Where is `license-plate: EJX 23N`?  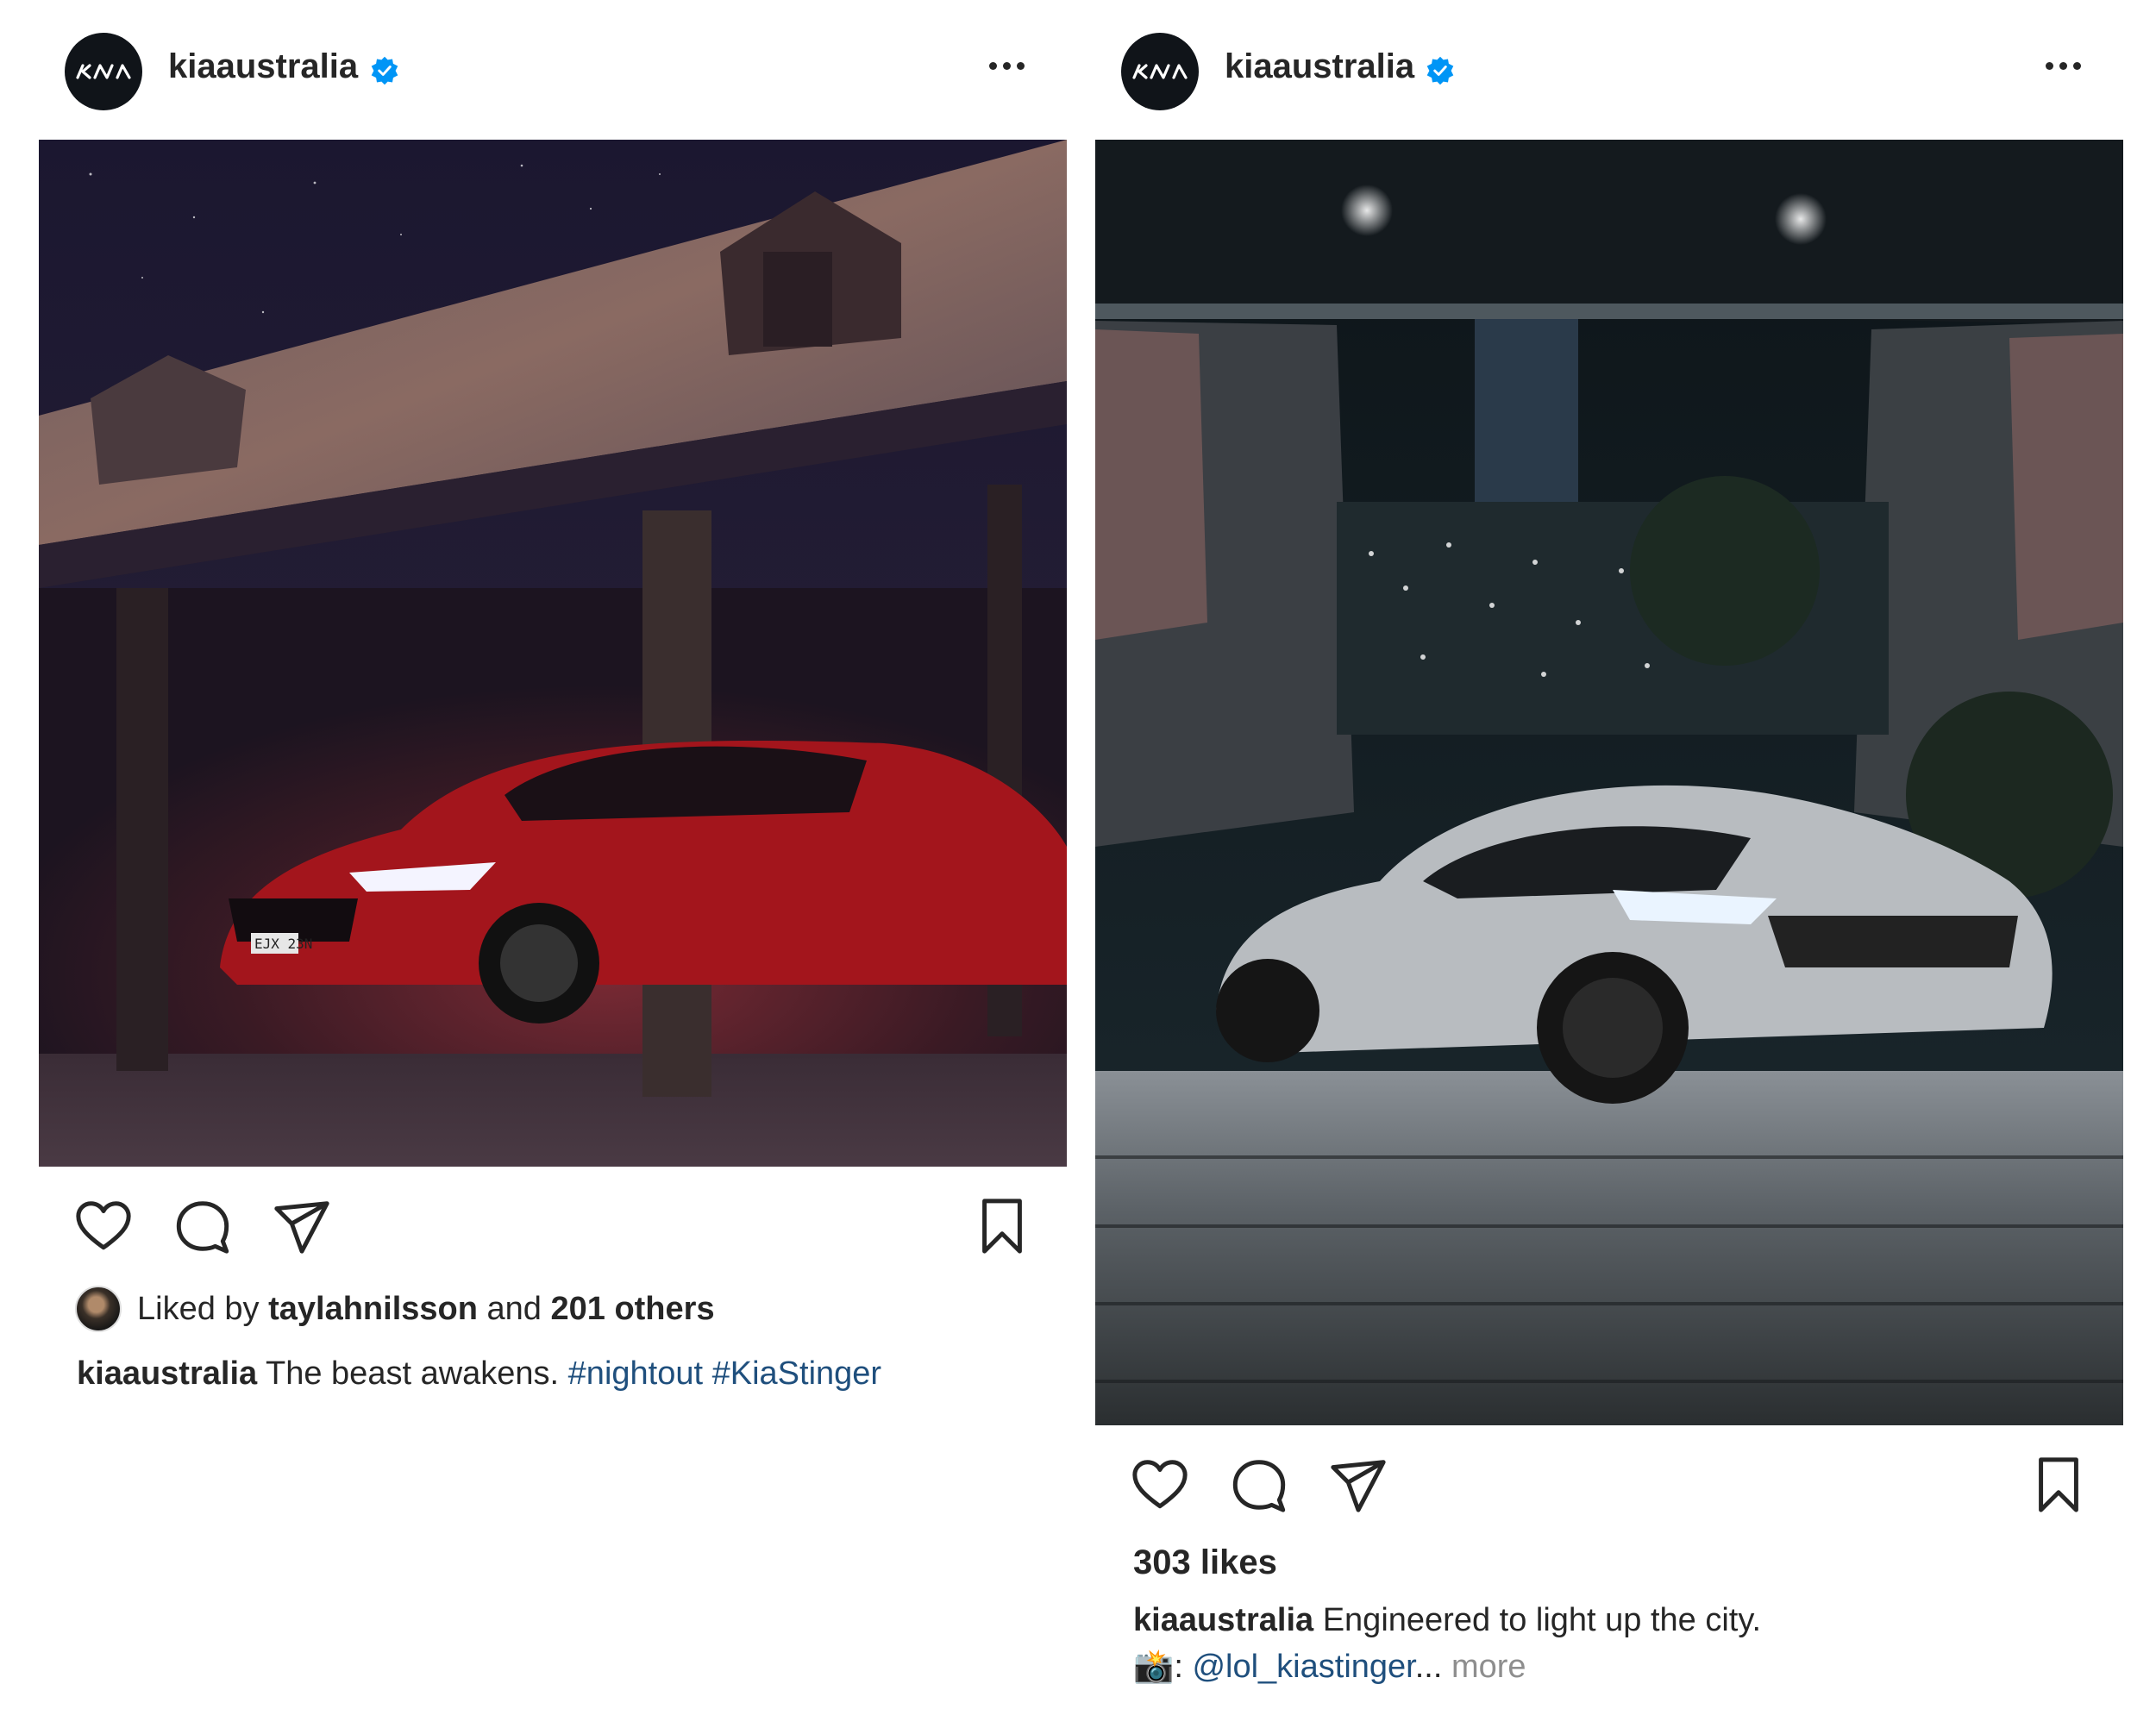 license-plate: EJX 23N is located at coordinates (283, 944).